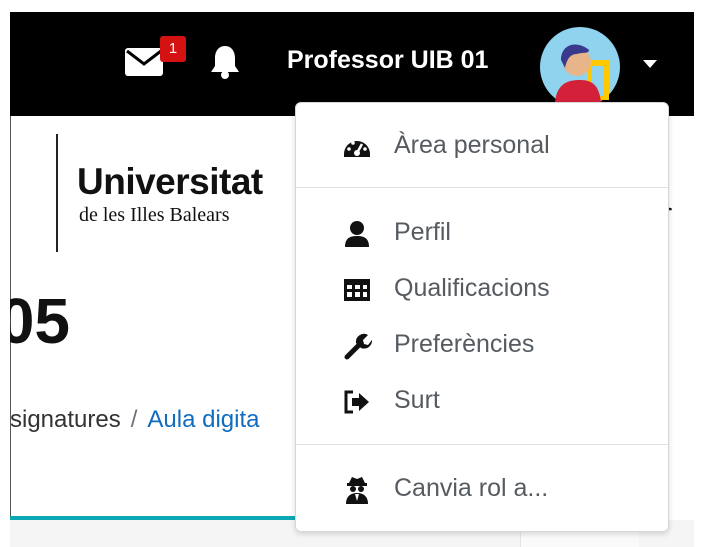  Describe the element at coordinates (472, 288) in the screenshot. I see `menu-item-label: Qualificacions` at that location.